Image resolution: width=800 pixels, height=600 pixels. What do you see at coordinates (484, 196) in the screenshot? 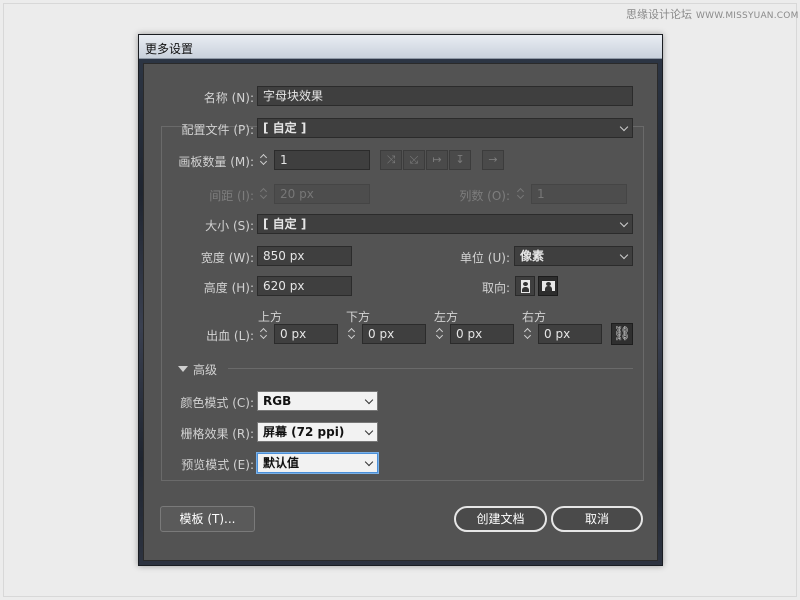
I see `columns-label: 列数 (O):` at bounding box center [484, 196].